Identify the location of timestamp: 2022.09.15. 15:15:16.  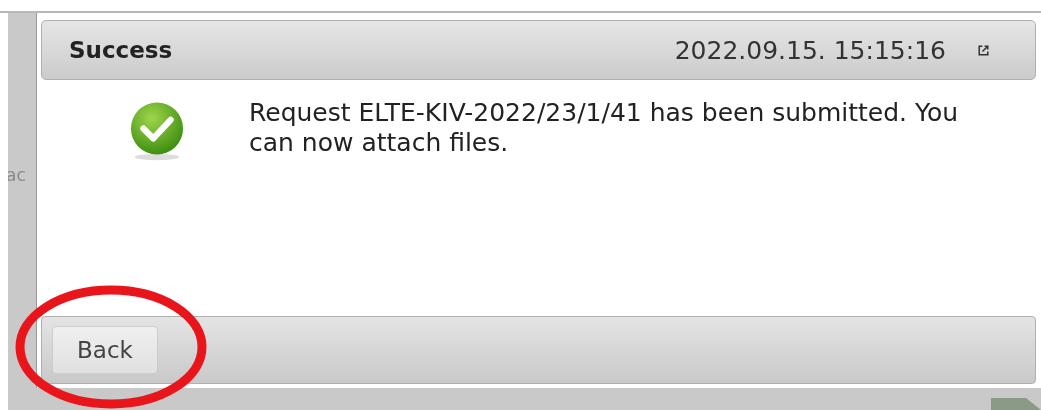
(810, 50).